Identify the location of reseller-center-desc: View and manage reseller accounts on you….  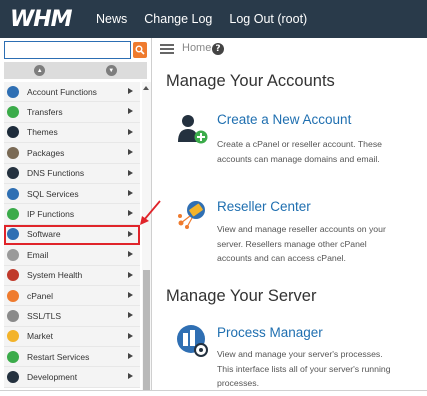
(317, 244).